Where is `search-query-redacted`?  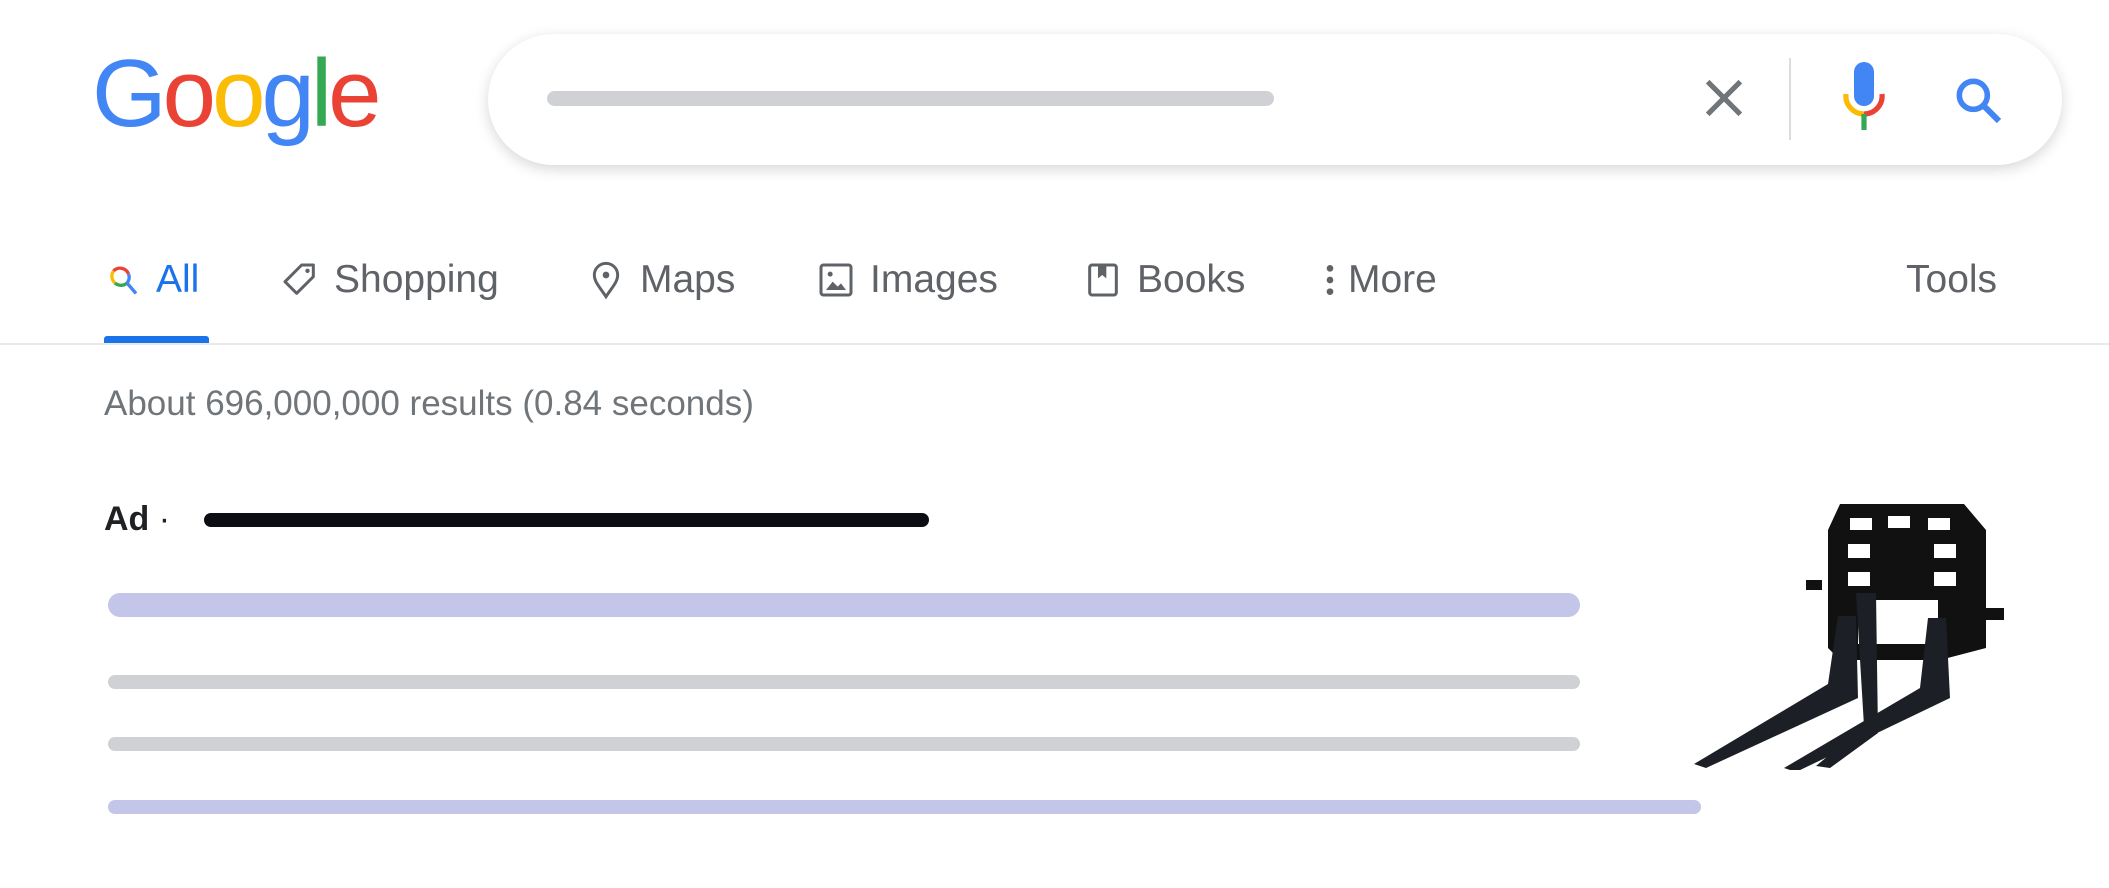 search-query-redacted is located at coordinates (910, 98).